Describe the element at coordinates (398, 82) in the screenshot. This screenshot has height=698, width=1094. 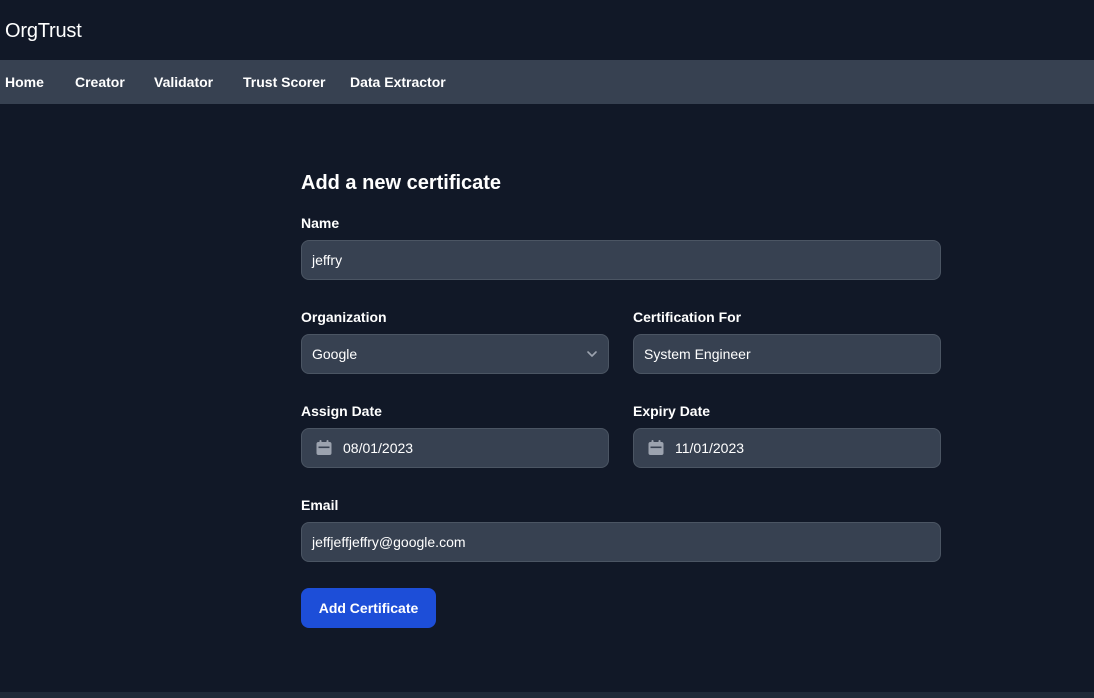
I see `nav-item-data-extractor: Data Extractor` at that location.